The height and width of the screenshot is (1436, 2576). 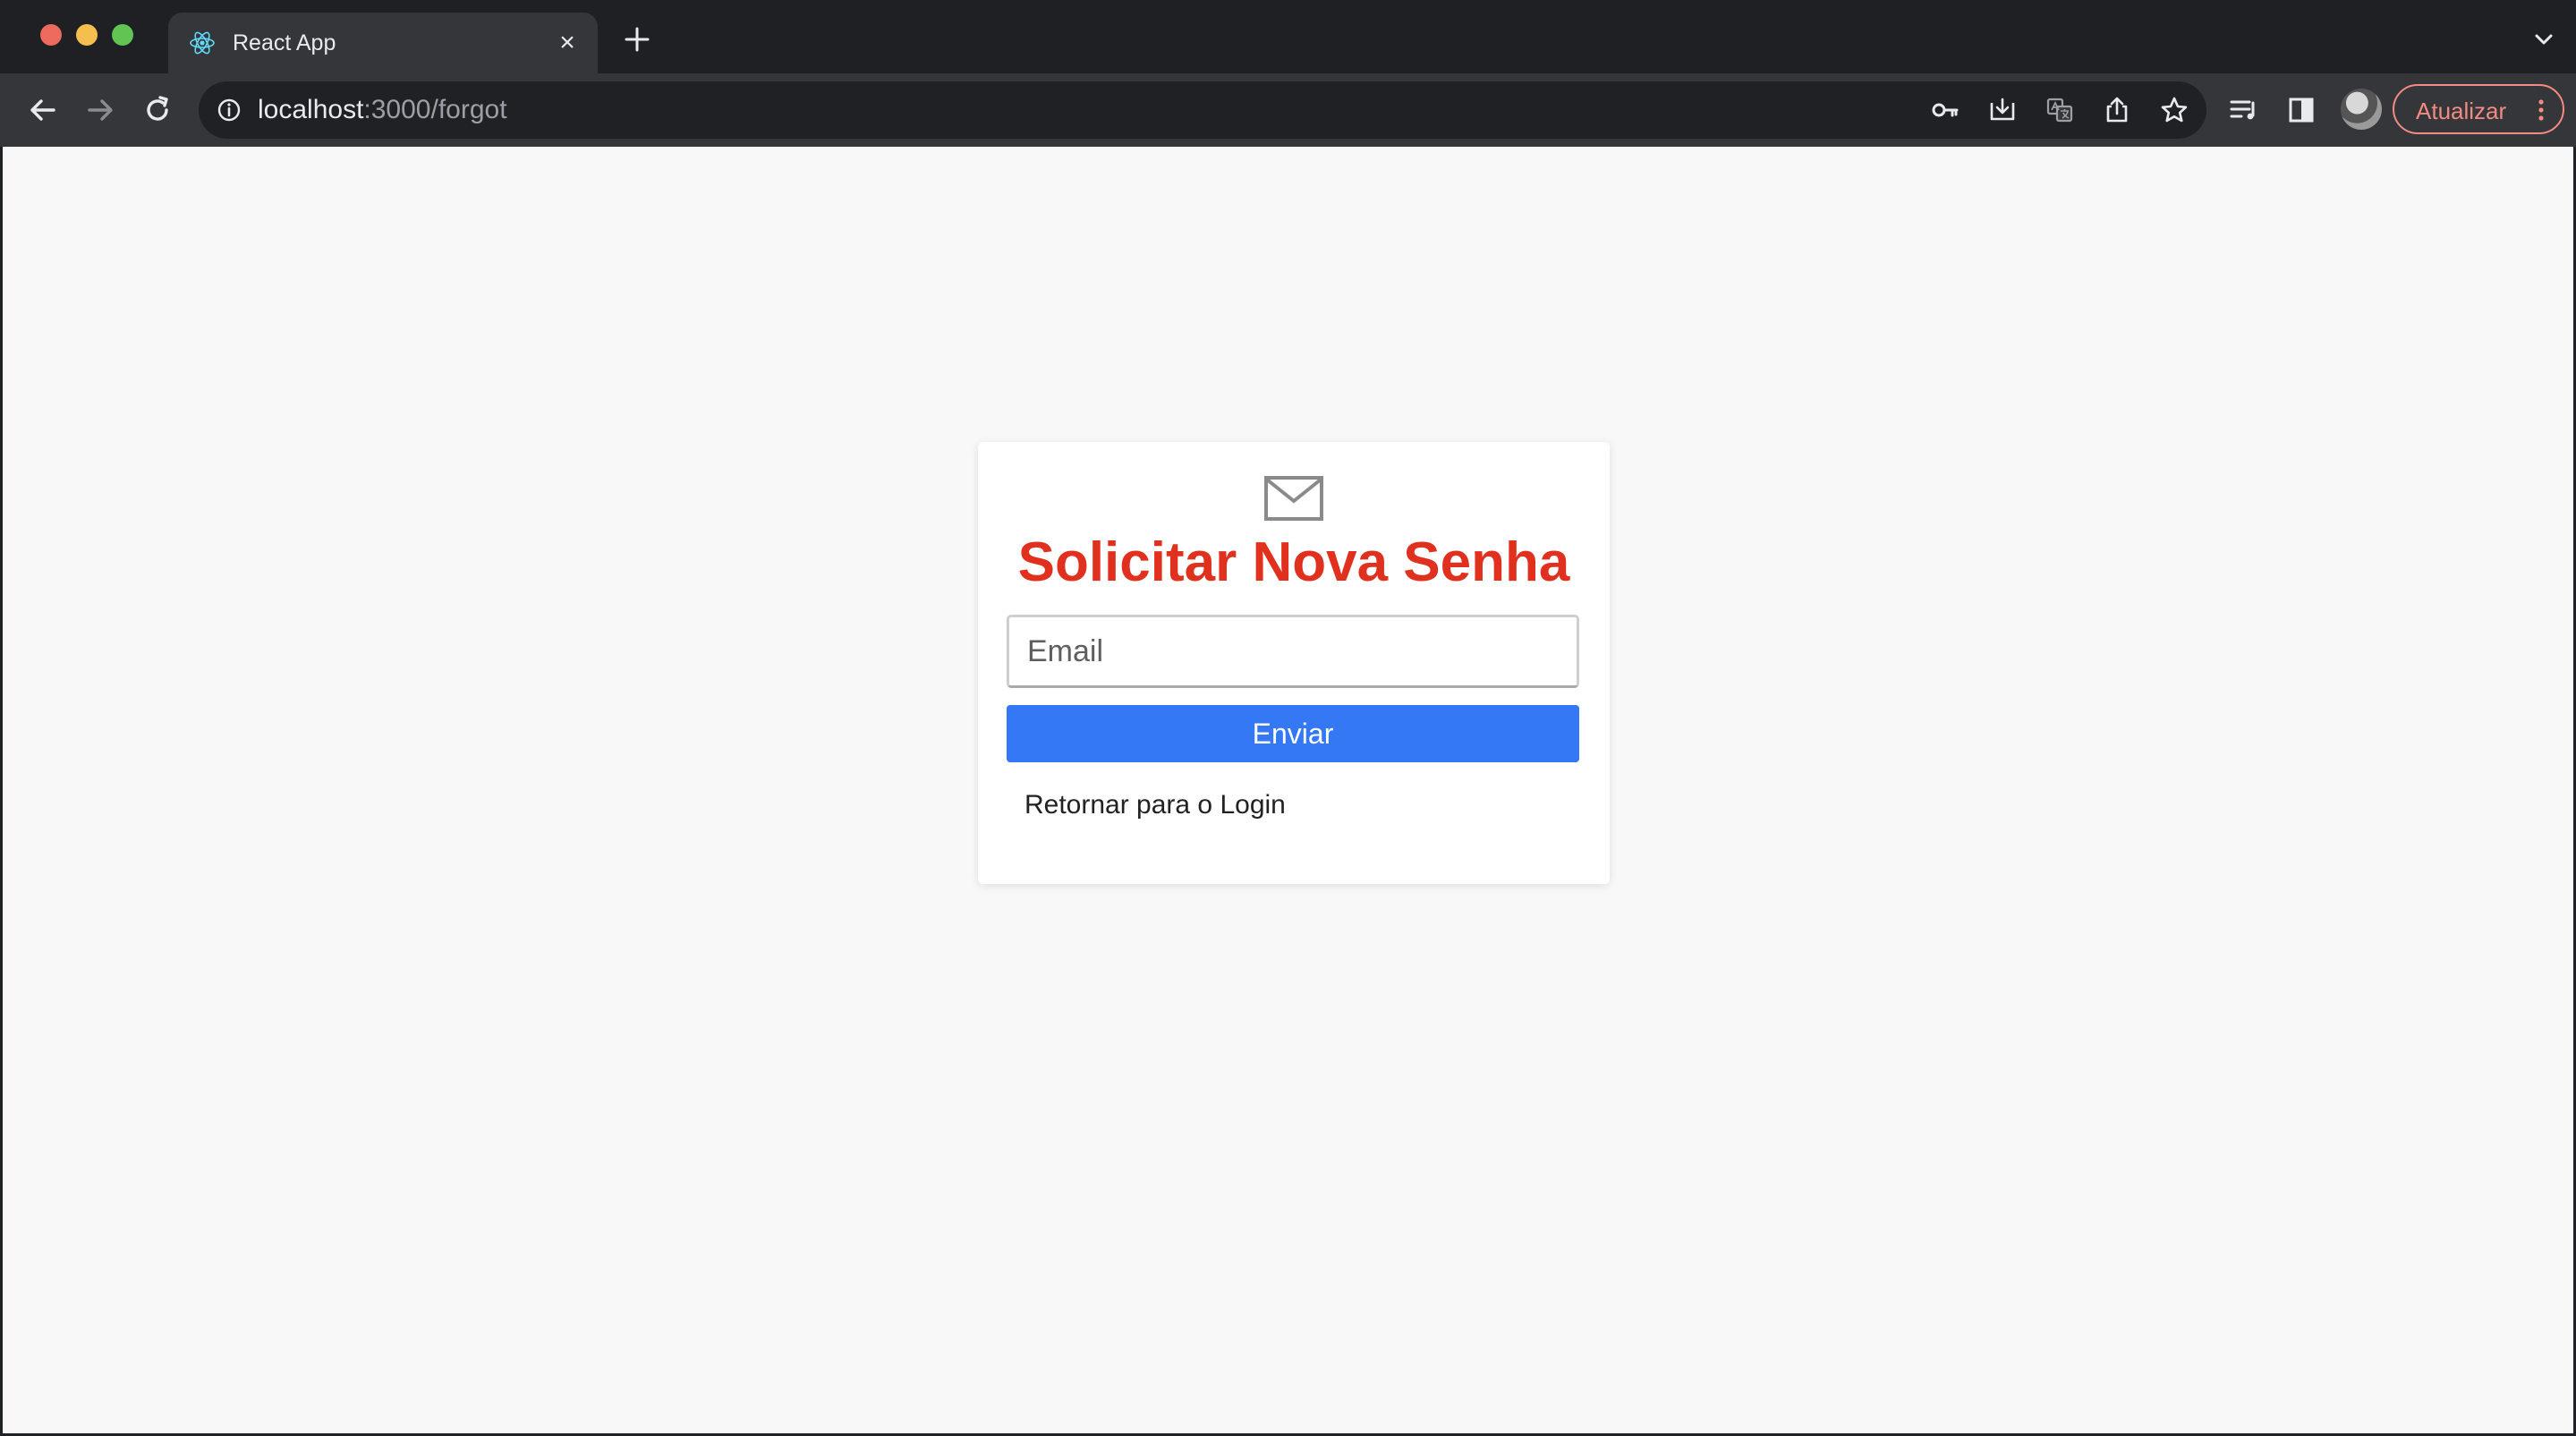 I want to click on reload-icon, so click(x=157, y=110).